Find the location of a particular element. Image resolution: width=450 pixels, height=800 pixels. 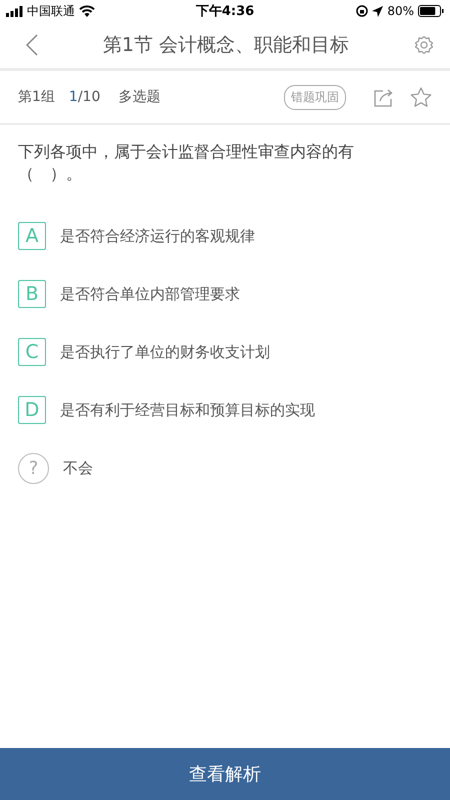

location-icon is located at coordinates (378, 11).